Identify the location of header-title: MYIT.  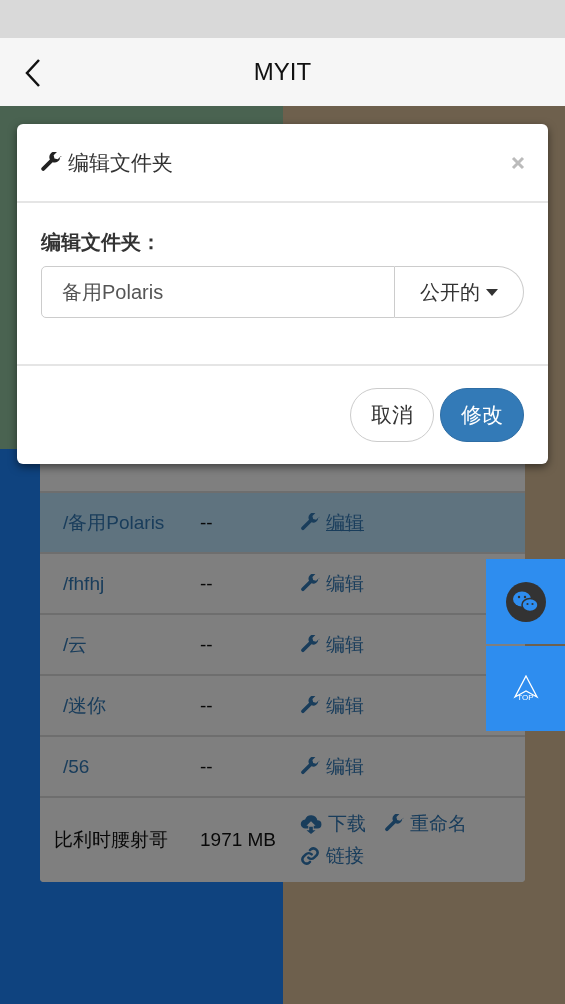
(282, 72).